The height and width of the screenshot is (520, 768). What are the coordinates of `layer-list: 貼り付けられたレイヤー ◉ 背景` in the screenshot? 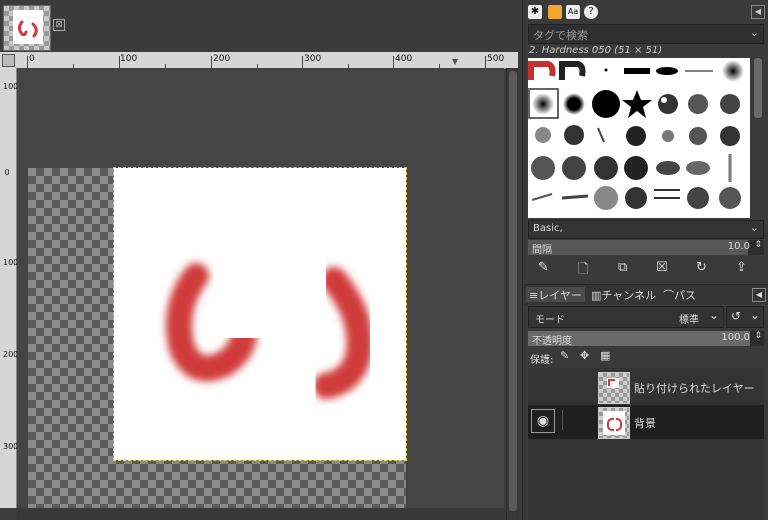 It's located at (646, 444).